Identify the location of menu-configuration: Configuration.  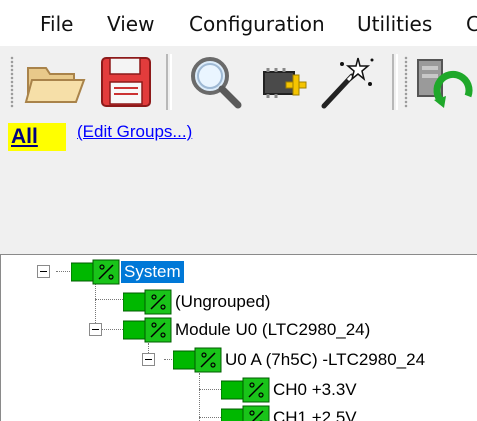
(257, 24).